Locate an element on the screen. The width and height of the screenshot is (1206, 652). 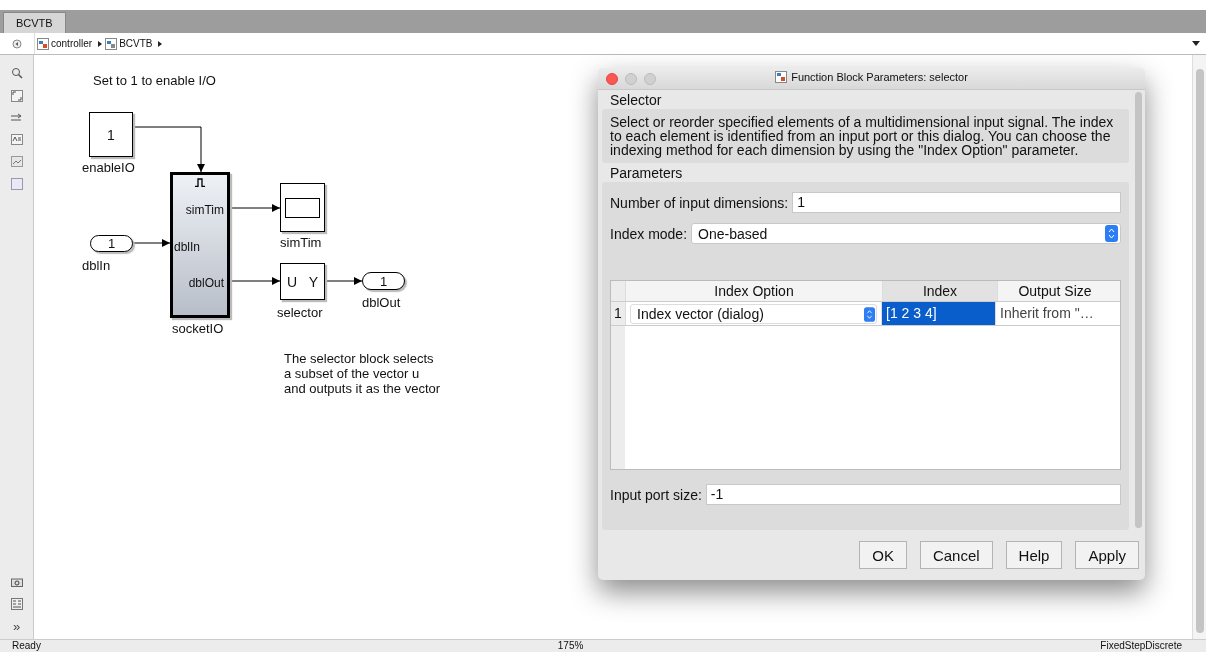
dialog-button: Help is located at coordinates (1034, 555).